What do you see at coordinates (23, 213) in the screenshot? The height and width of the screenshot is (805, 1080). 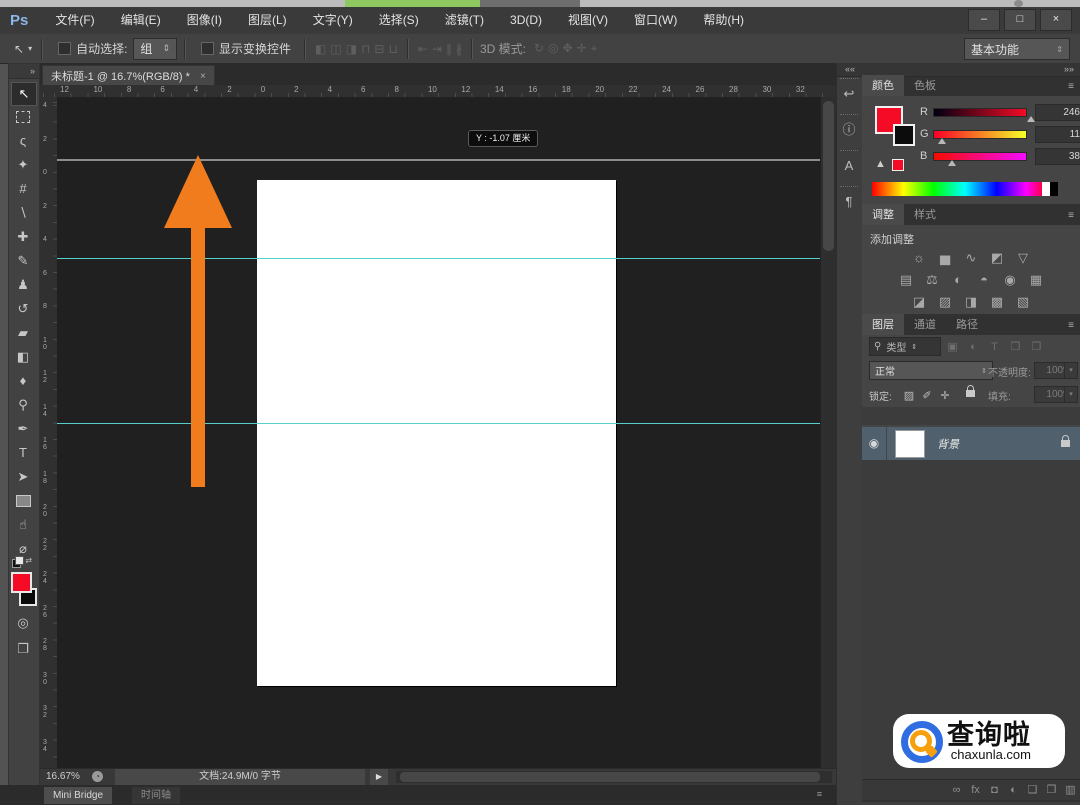 I see `eyedropper-tool: ∖` at bounding box center [23, 213].